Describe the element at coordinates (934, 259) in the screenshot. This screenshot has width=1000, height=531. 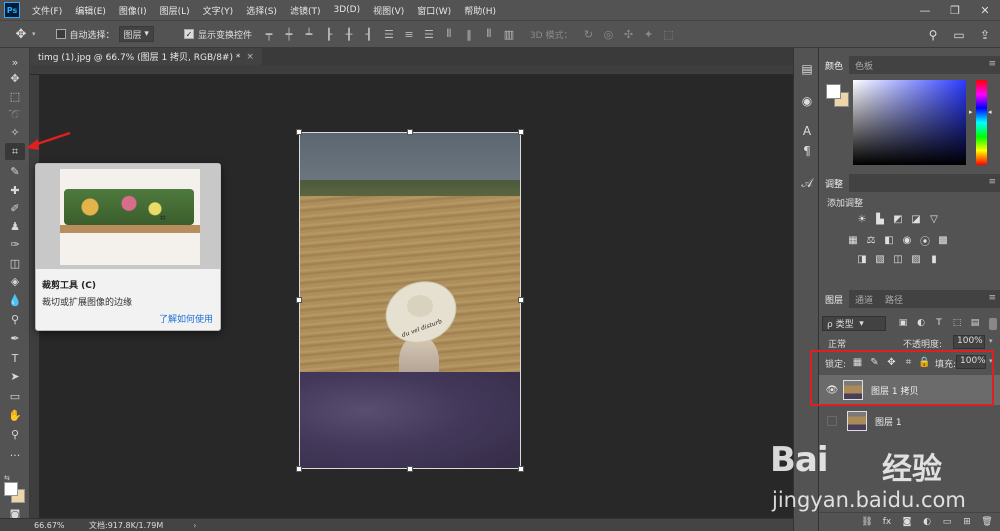
I see `gradient-map-icon: ▮` at that location.